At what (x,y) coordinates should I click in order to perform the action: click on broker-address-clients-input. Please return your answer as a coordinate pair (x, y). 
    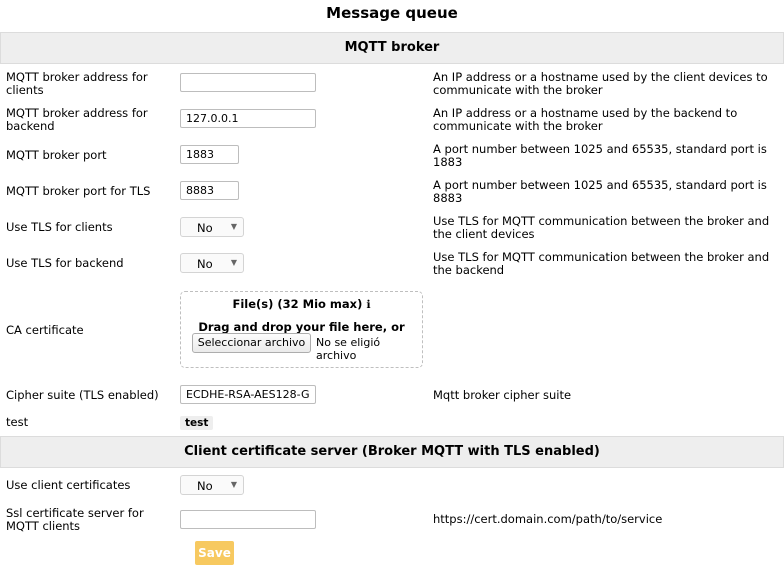
    Looking at the image, I should click on (248, 82).